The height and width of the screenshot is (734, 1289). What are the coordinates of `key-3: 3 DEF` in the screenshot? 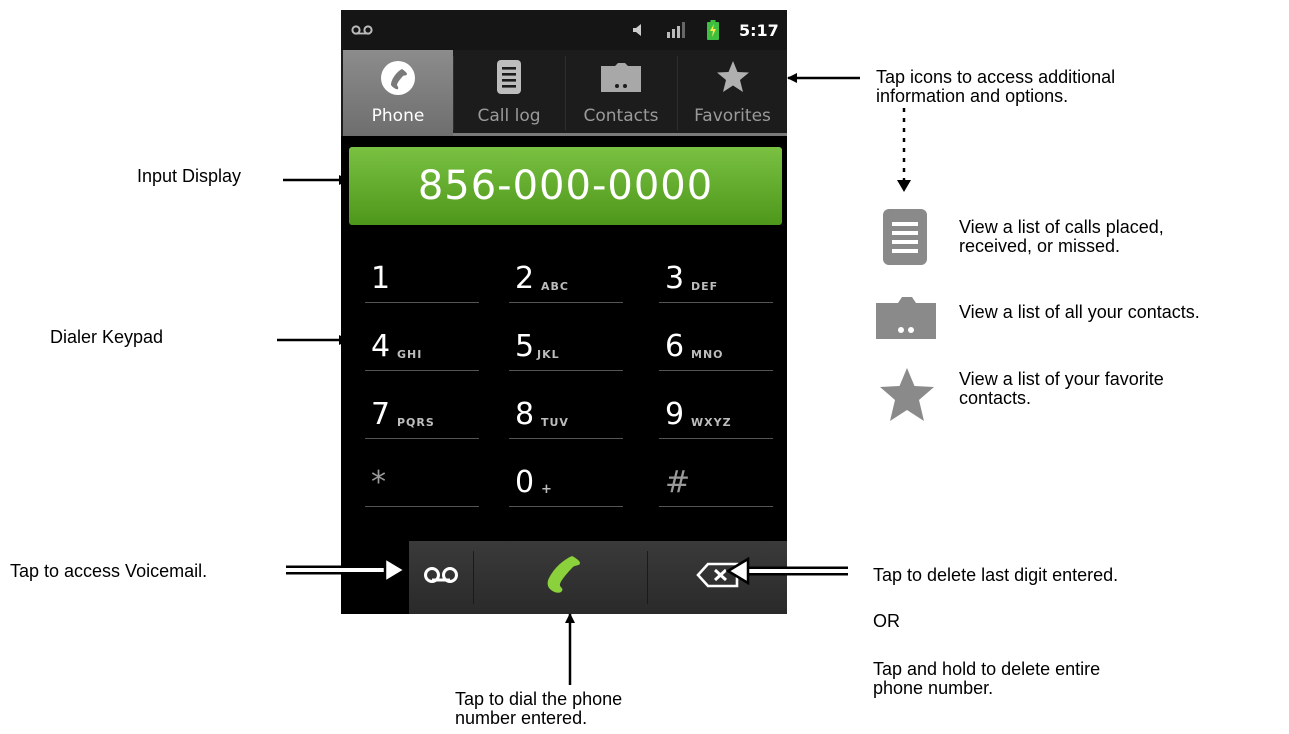 It's located at (716, 271).